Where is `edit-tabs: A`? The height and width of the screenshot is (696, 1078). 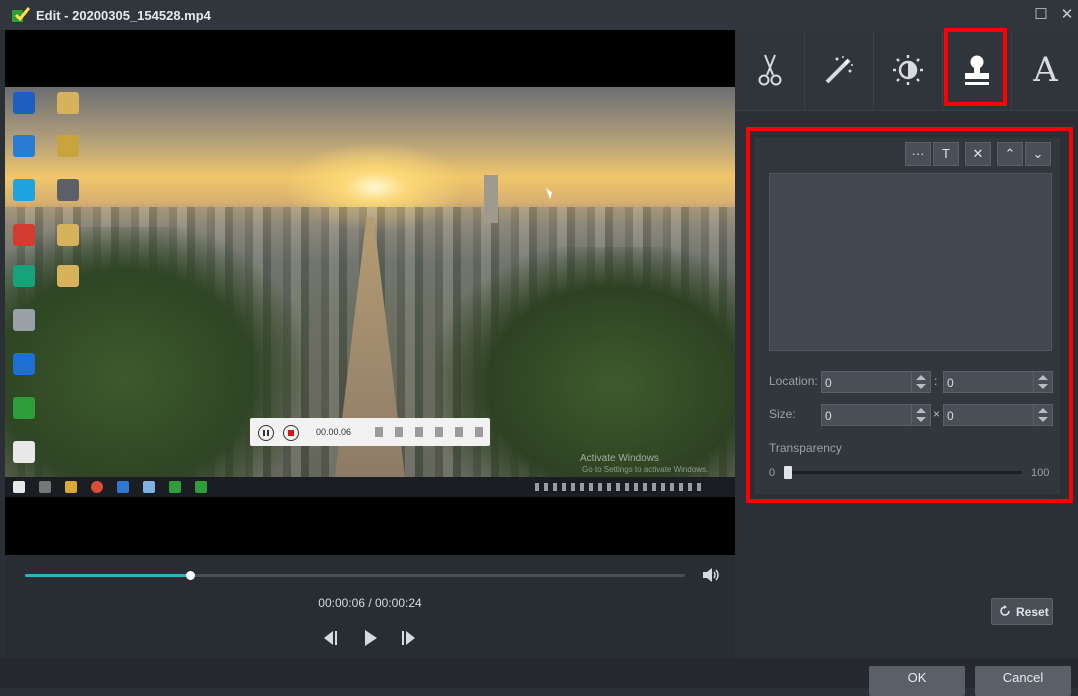 edit-tabs: A is located at coordinates (906, 69).